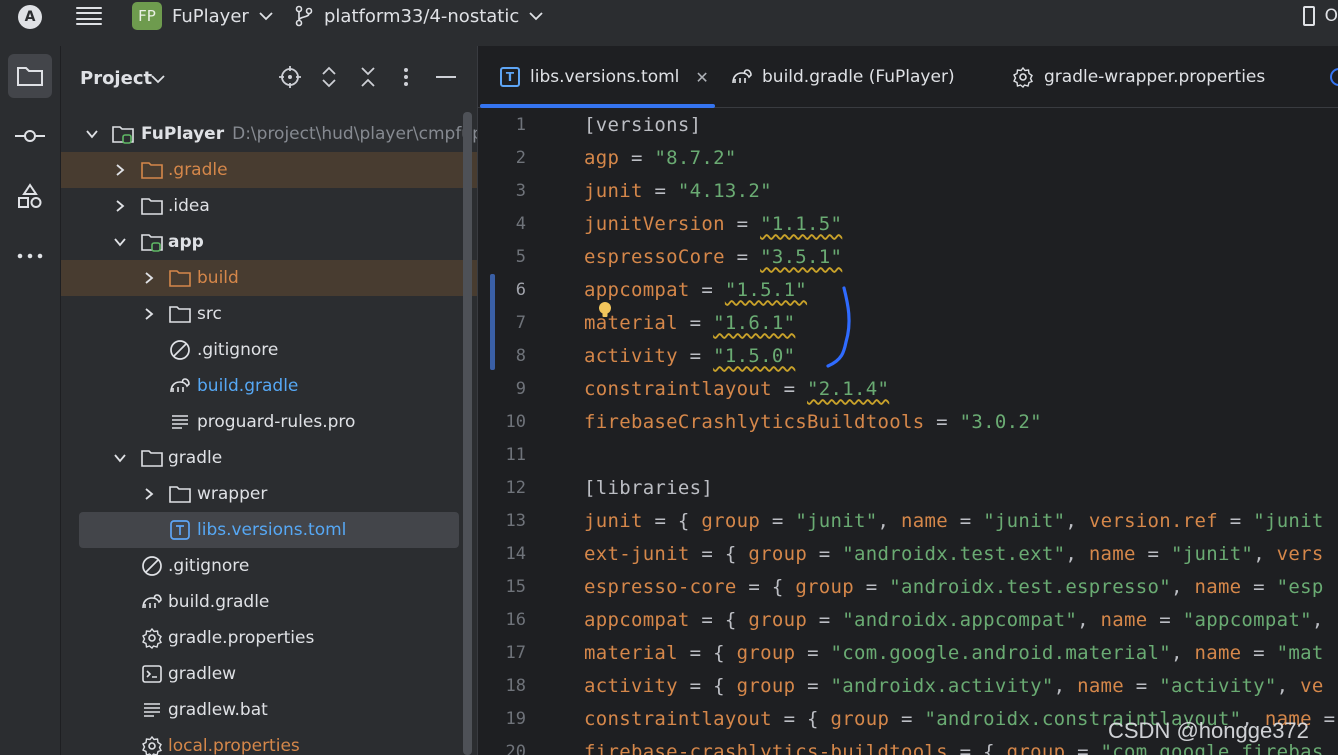 Image resolution: width=1338 pixels, height=755 pixels. Describe the element at coordinates (202, 16) in the screenshot. I see `project-switcher: FP FuPlayer` at that location.